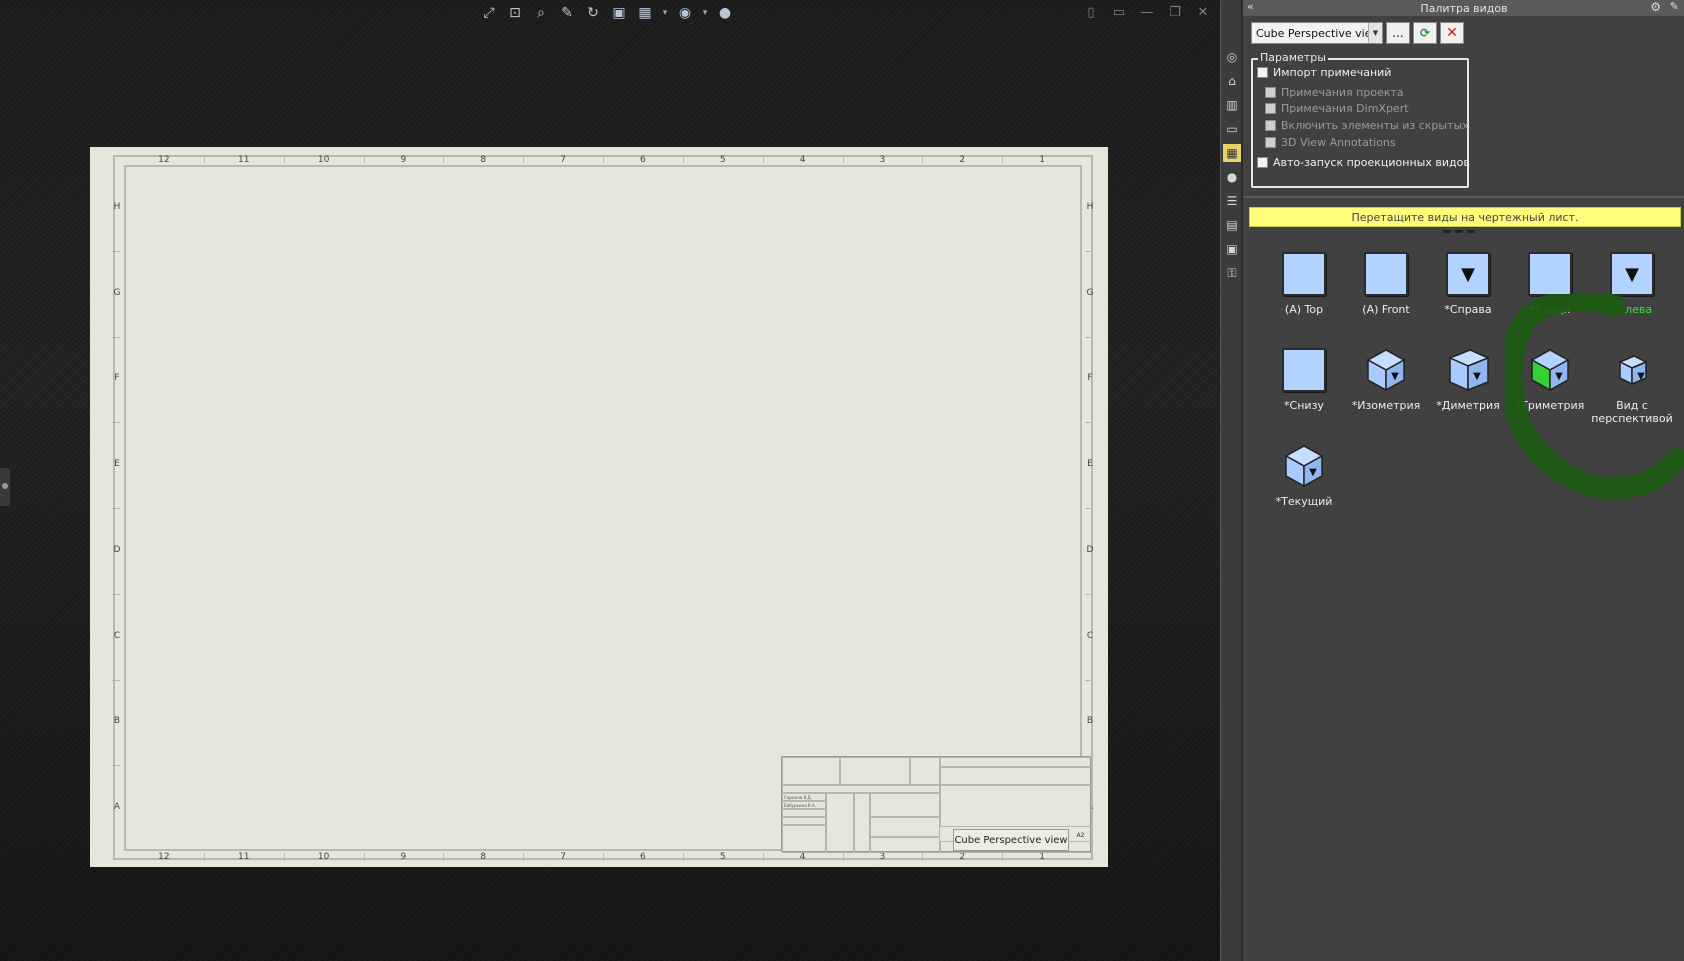 This screenshot has width=1684, height=961. I want to click on design-library-icon: ▥, so click(1232, 105).